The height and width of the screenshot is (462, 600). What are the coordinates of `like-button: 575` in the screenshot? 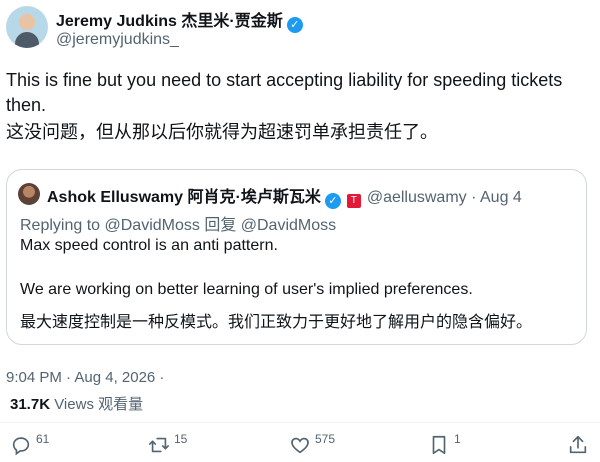 It's located at (312, 445).